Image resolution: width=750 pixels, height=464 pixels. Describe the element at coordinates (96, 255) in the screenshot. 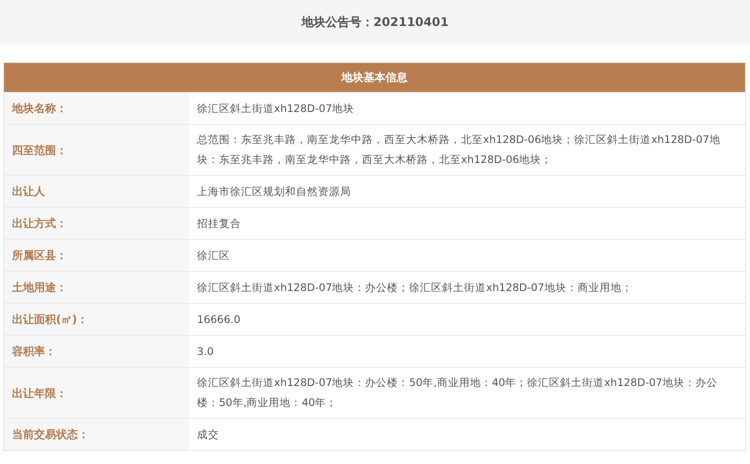

I see `field-label: 所属区县：` at that location.